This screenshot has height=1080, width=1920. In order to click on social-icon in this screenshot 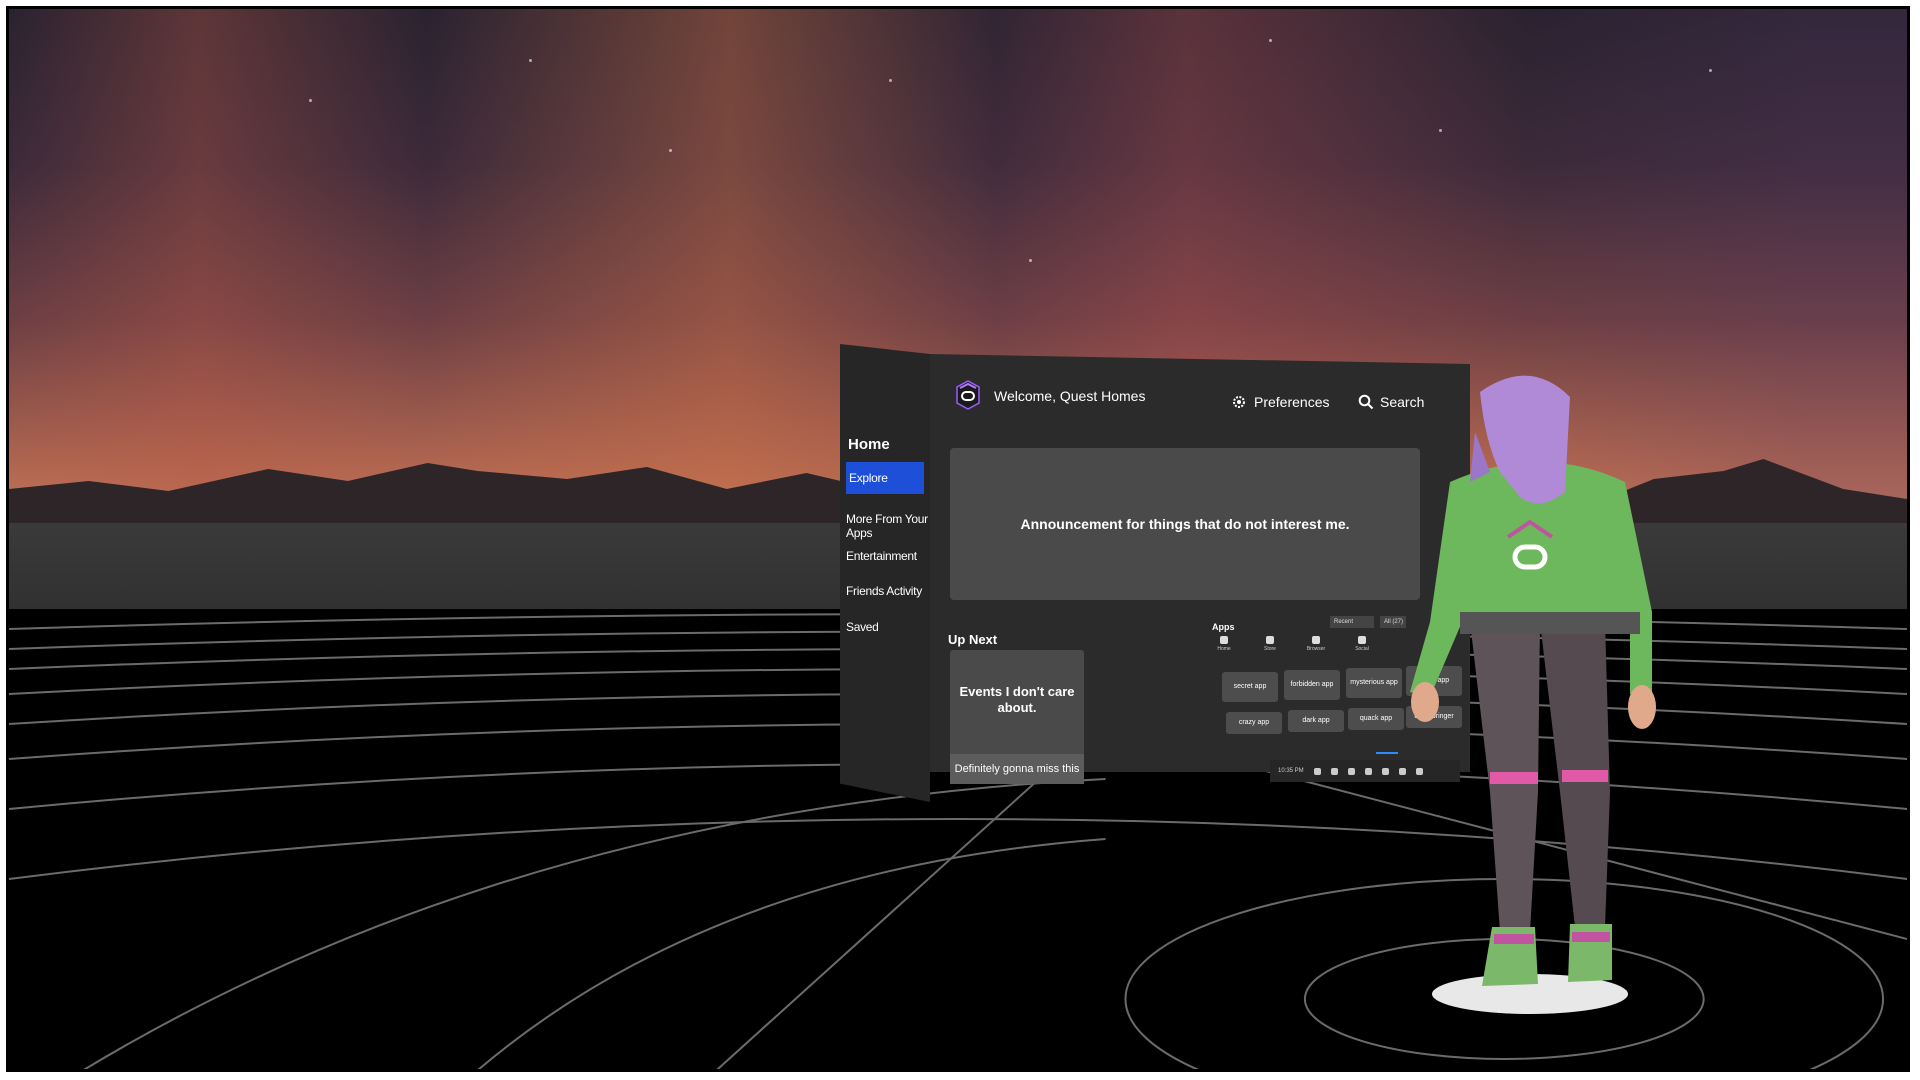, I will do `click(1362, 640)`.